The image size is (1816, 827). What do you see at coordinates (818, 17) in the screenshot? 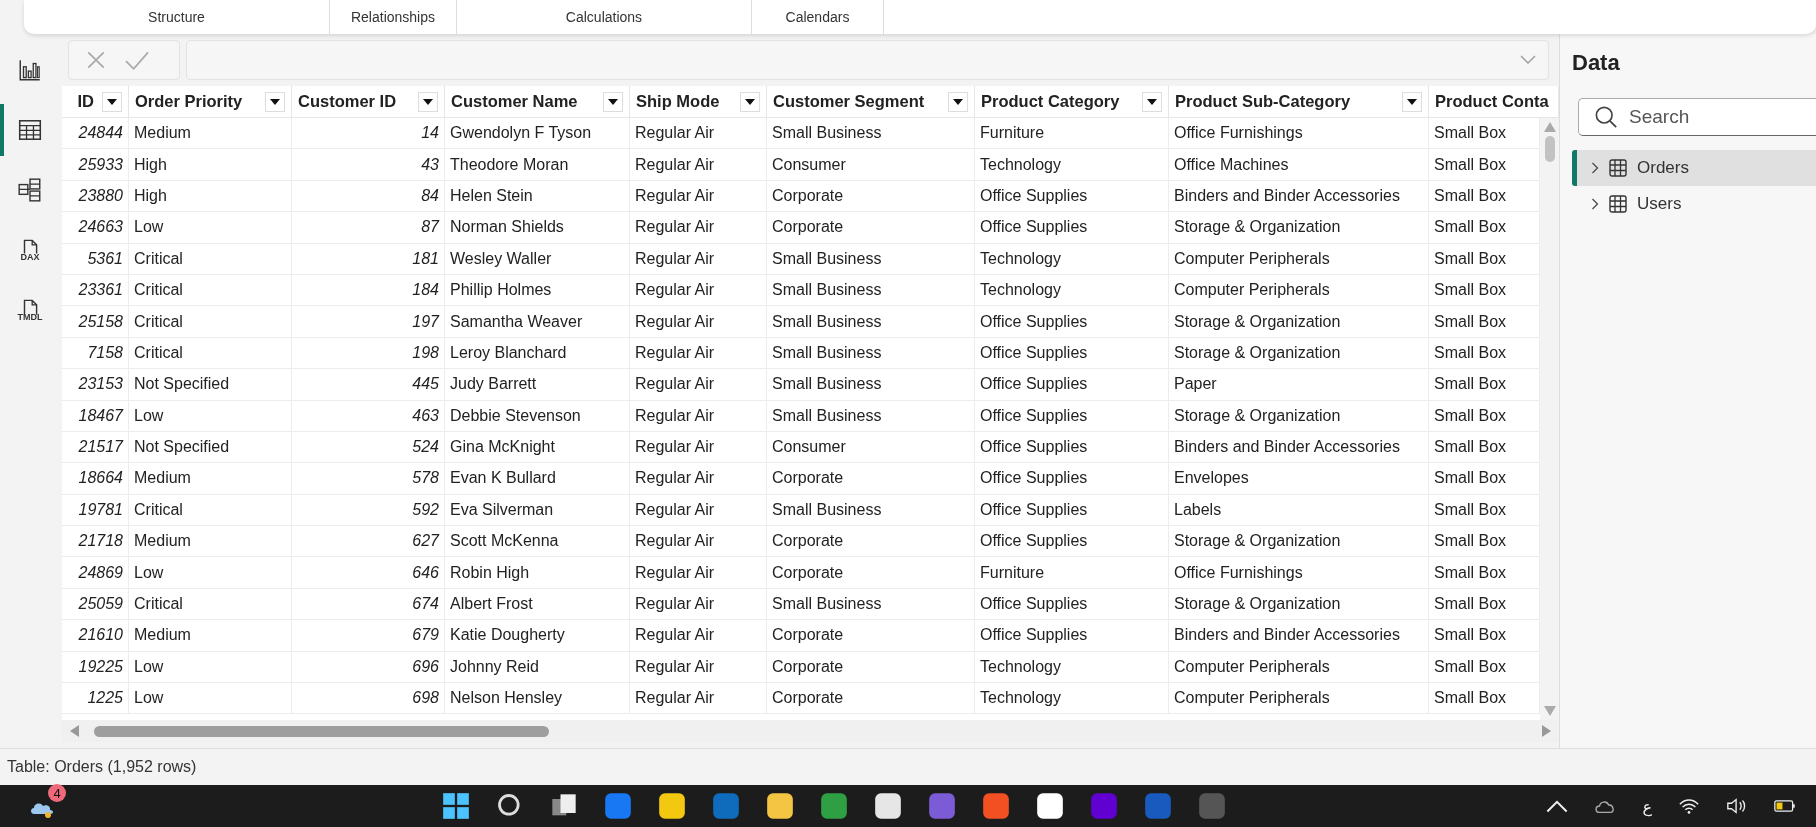
I see `ribbon-tab: Calendars` at bounding box center [818, 17].